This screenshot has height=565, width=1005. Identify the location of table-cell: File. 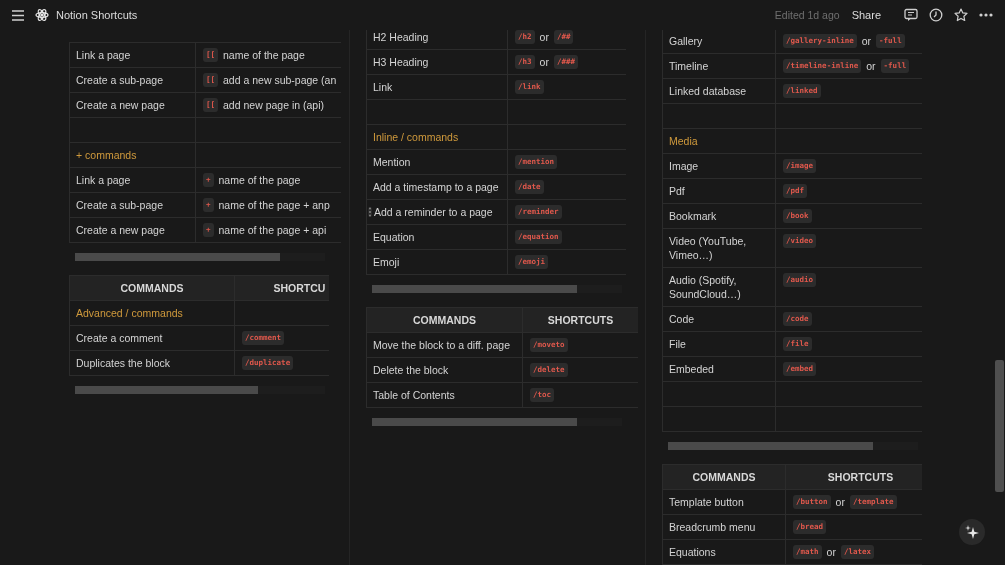
(719, 344).